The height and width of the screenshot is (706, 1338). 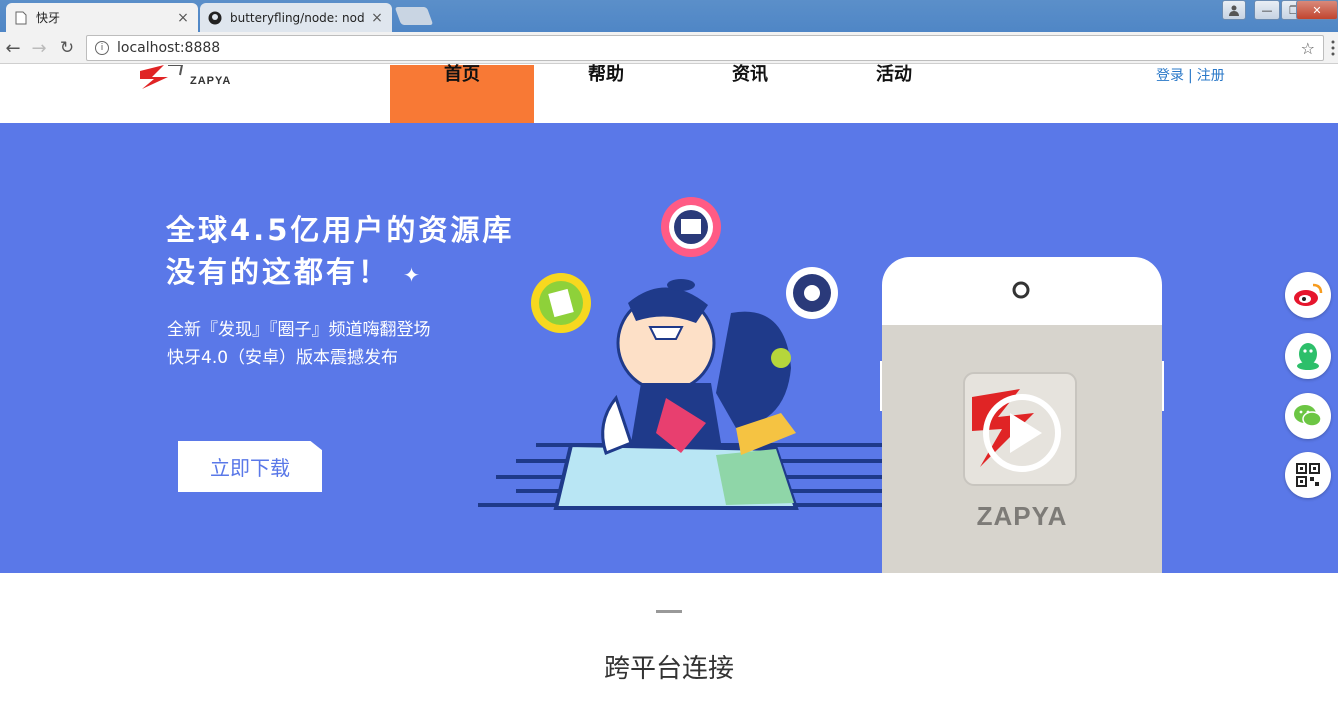 I want to click on tab-github: butteryfling/node: nod ×, so click(x=296, y=17).